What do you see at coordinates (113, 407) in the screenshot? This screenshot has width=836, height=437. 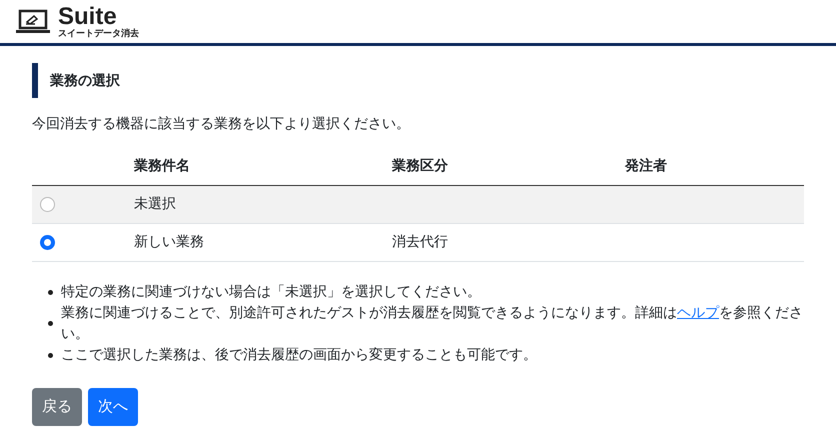 I see `next-button: 次へ` at bounding box center [113, 407].